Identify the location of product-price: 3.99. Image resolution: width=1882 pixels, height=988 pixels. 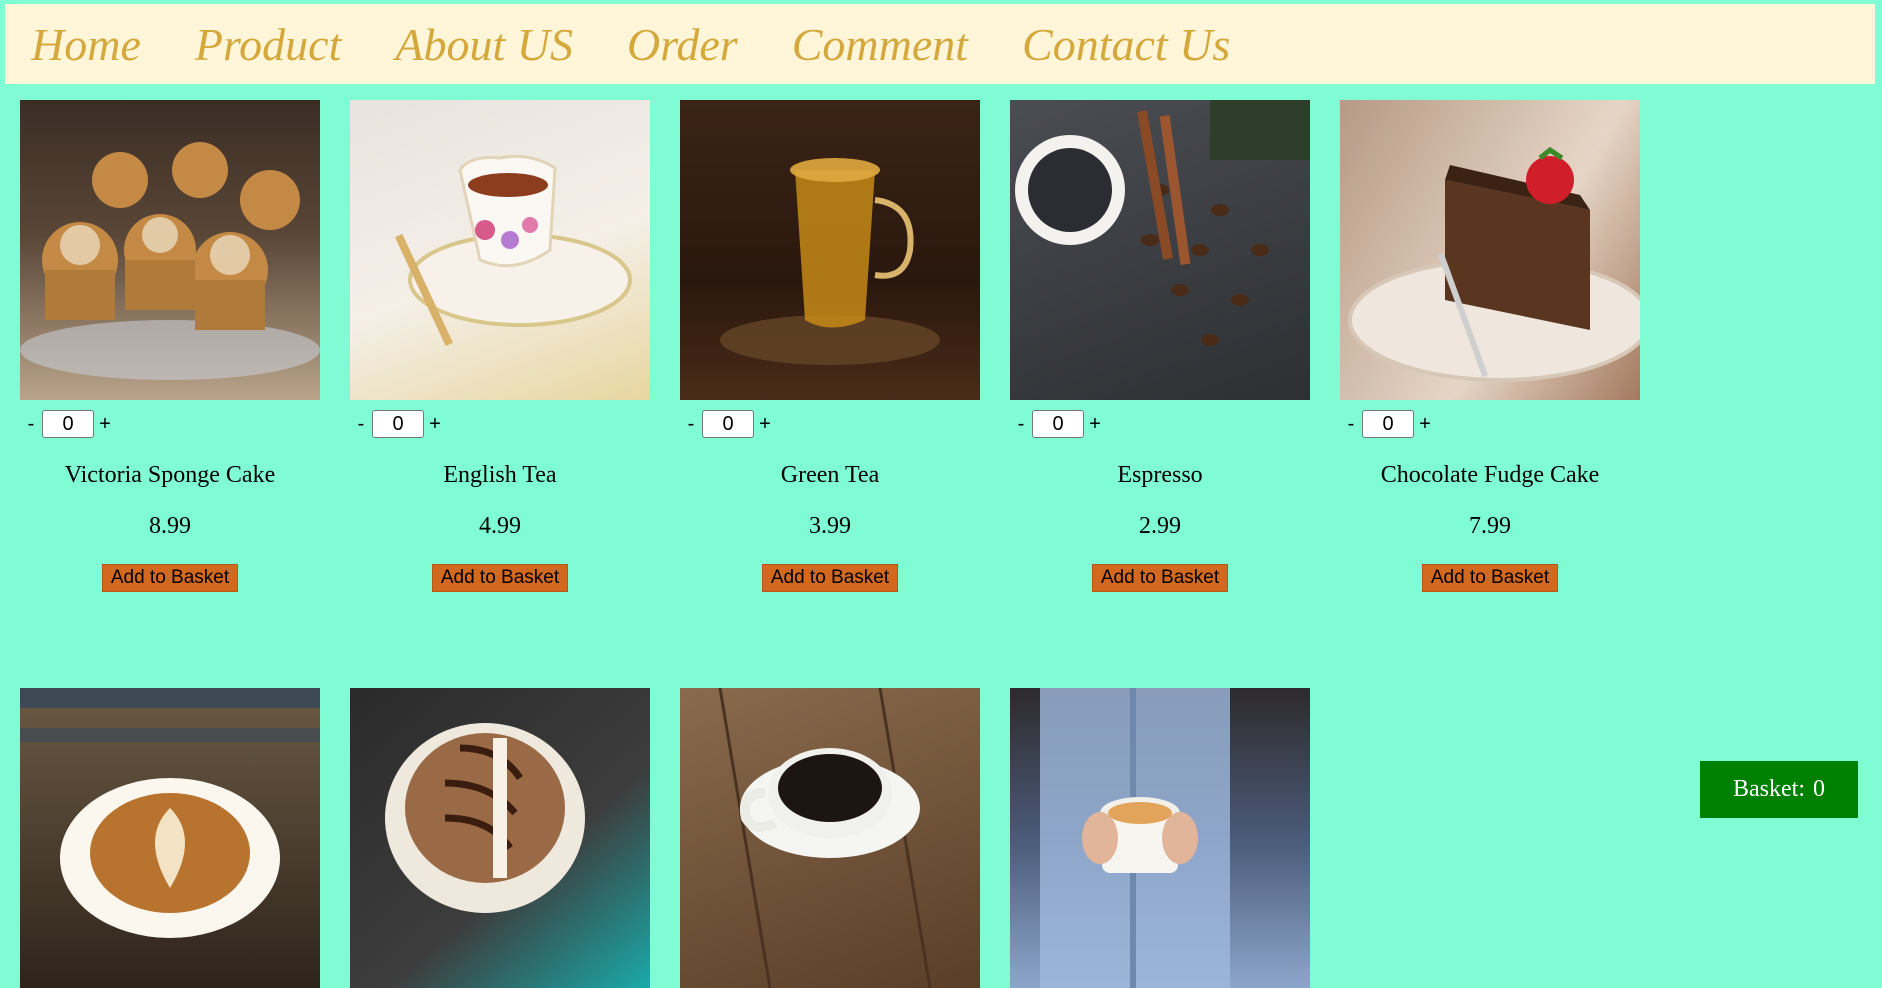
(830, 526).